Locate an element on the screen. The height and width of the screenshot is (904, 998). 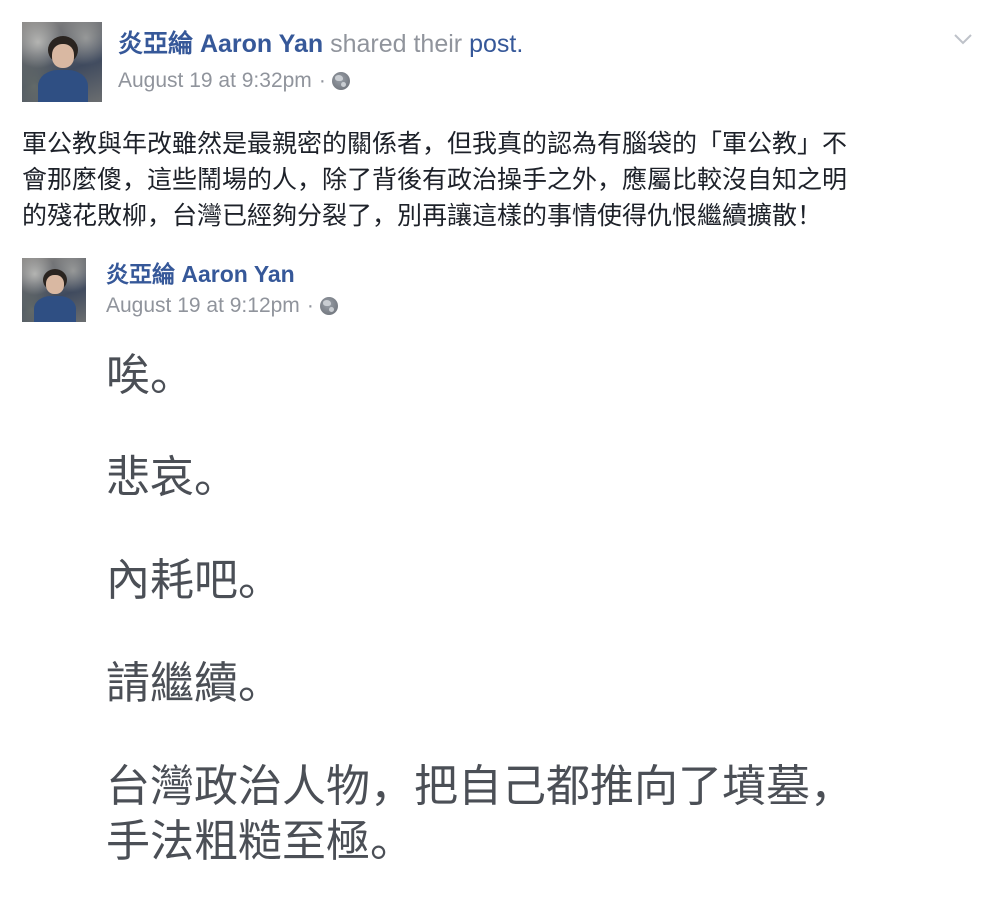
author-name-link: 炎亞綸 Aaron Yan is located at coordinates (220, 44).